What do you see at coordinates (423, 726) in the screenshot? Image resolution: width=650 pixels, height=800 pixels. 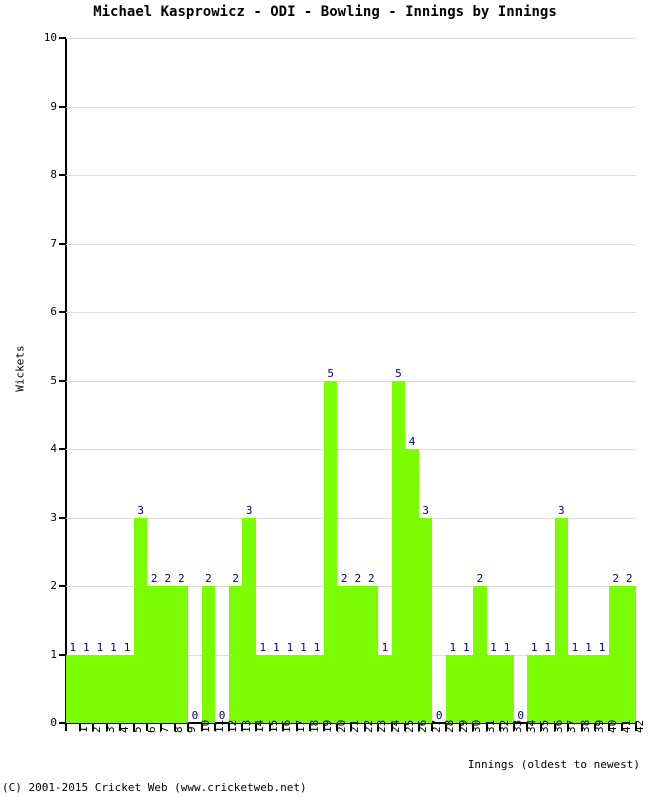 I see `x-tick-label: 26` at bounding box center [423, 726].